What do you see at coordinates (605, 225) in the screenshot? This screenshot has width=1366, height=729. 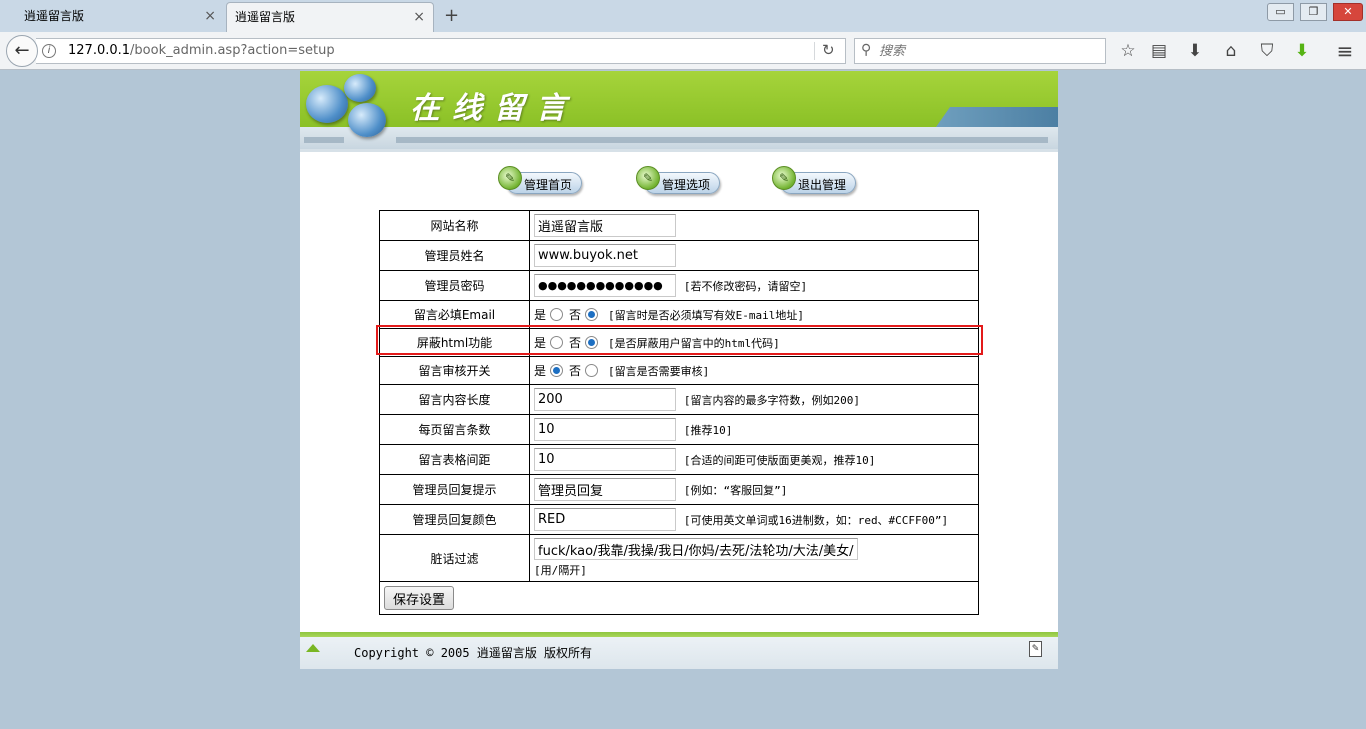 I see `site-name-input` at bounding box center [605, 225].